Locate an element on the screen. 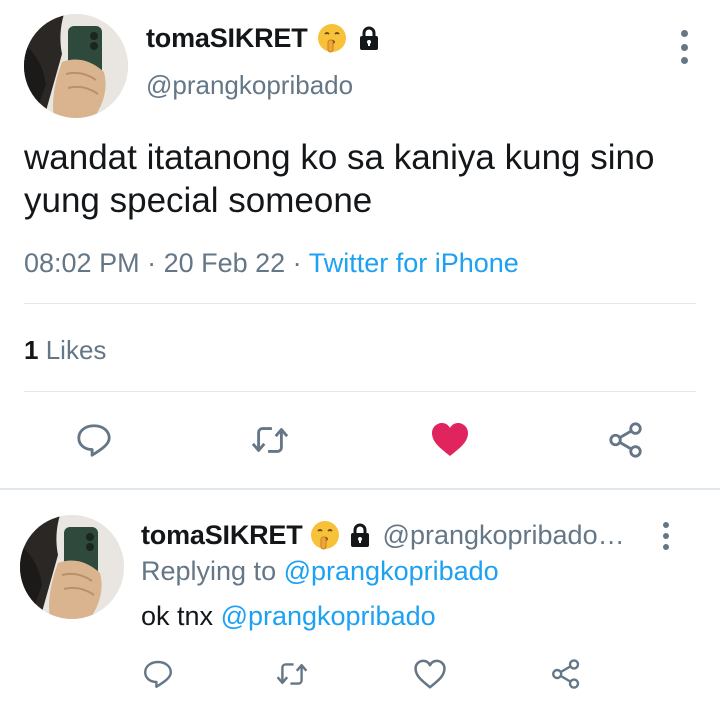 This screenshot has width=720, height=710. reply-reply-button is located at coordinates (158, 674).